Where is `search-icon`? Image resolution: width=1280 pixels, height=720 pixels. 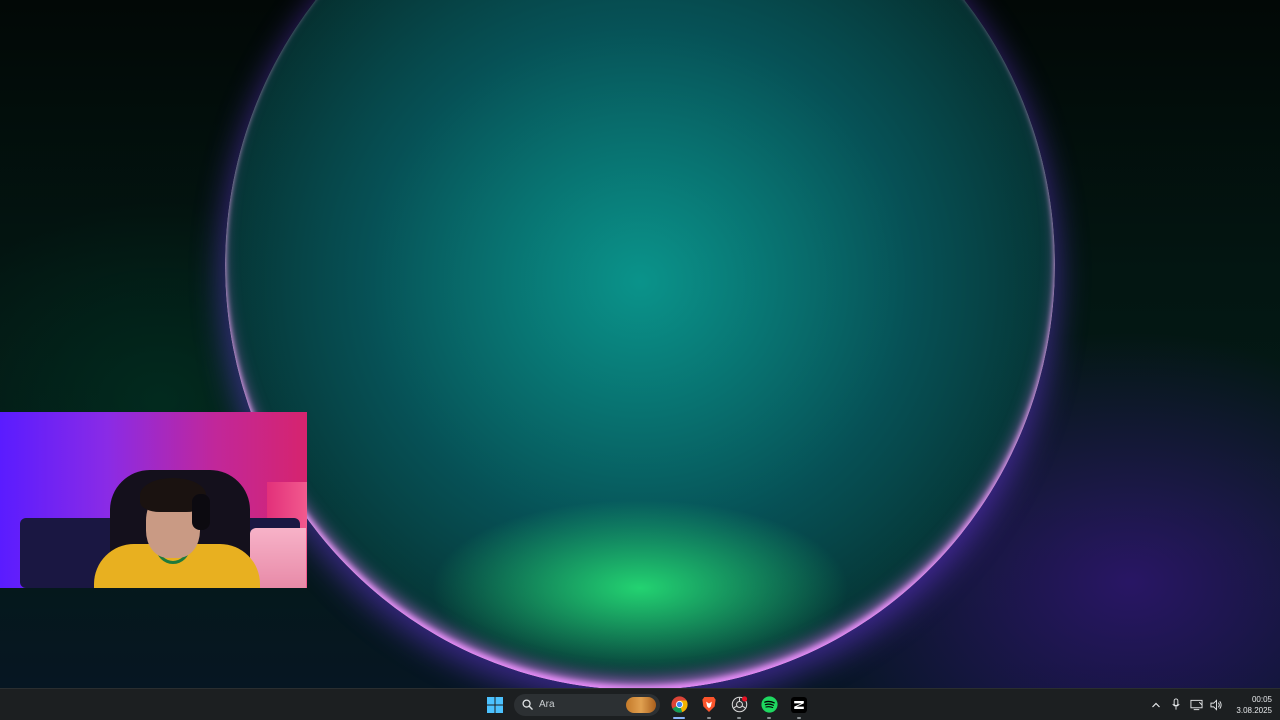 search-icon is located at coordinates (527, 704).